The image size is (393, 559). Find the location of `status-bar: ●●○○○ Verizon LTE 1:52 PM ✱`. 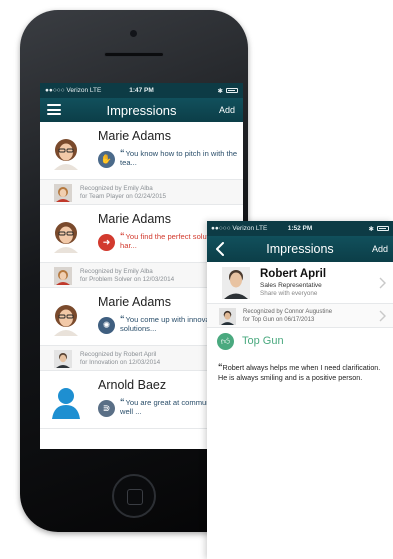

status-bar: ●●○○○ Verizon LTE 1:52 PM ✱ is located at coordinates (300, 228).